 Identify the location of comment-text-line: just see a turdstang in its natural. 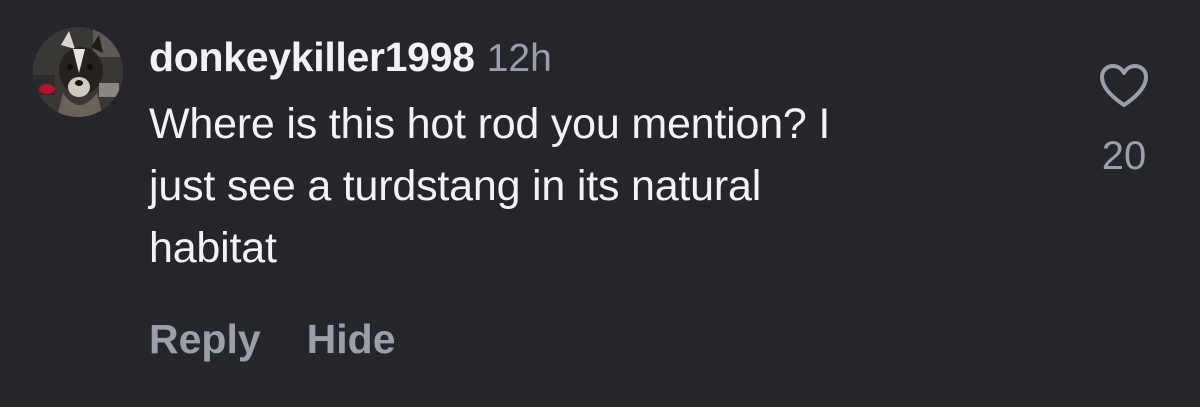
(455, 186).